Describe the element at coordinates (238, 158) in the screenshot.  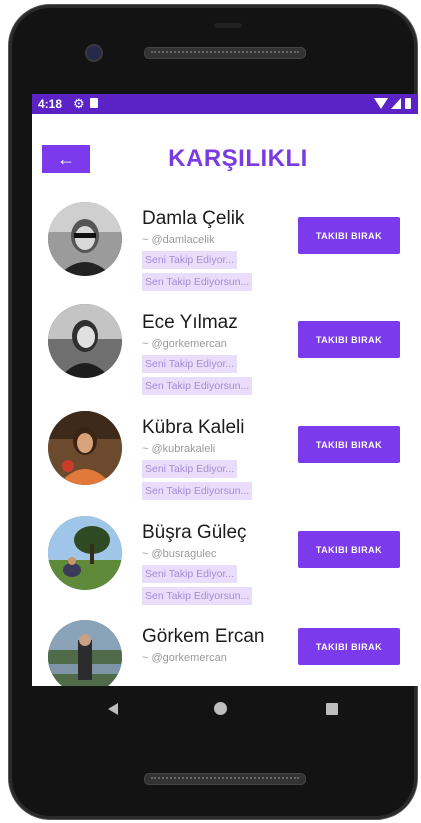
I see `page-title: KARŞILIKLI` at that location.